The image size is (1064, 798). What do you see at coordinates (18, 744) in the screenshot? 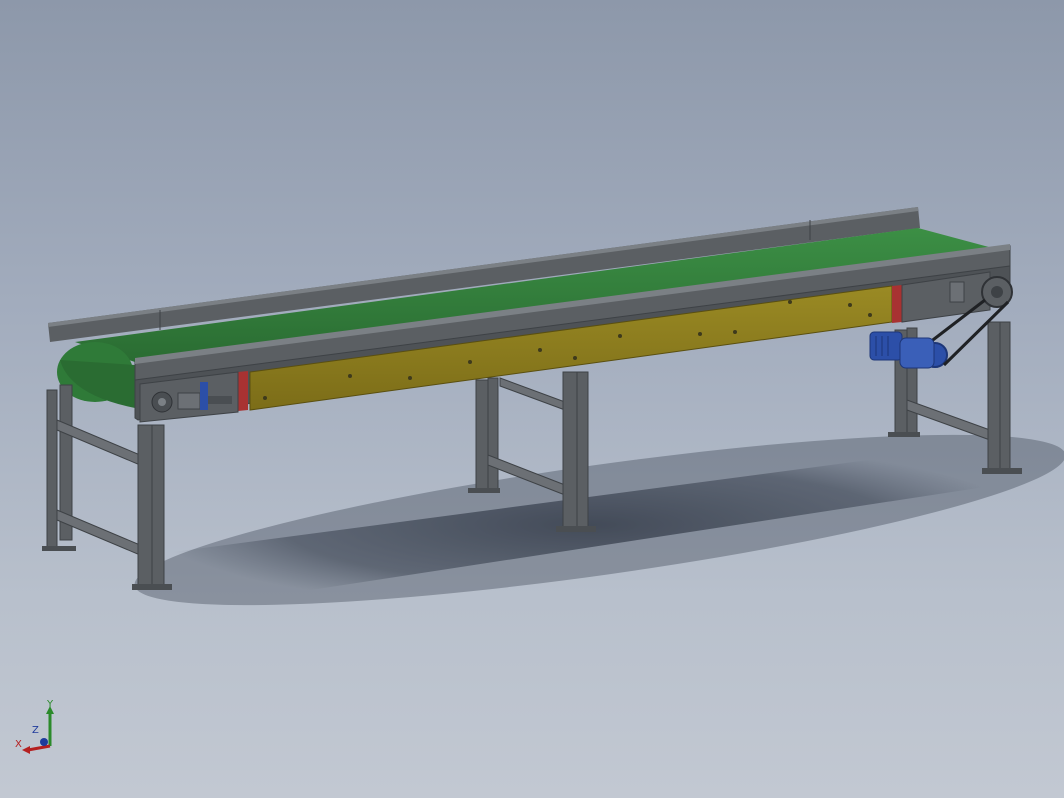
I see `x-axis-label: X` at bounding box center [18, 744].